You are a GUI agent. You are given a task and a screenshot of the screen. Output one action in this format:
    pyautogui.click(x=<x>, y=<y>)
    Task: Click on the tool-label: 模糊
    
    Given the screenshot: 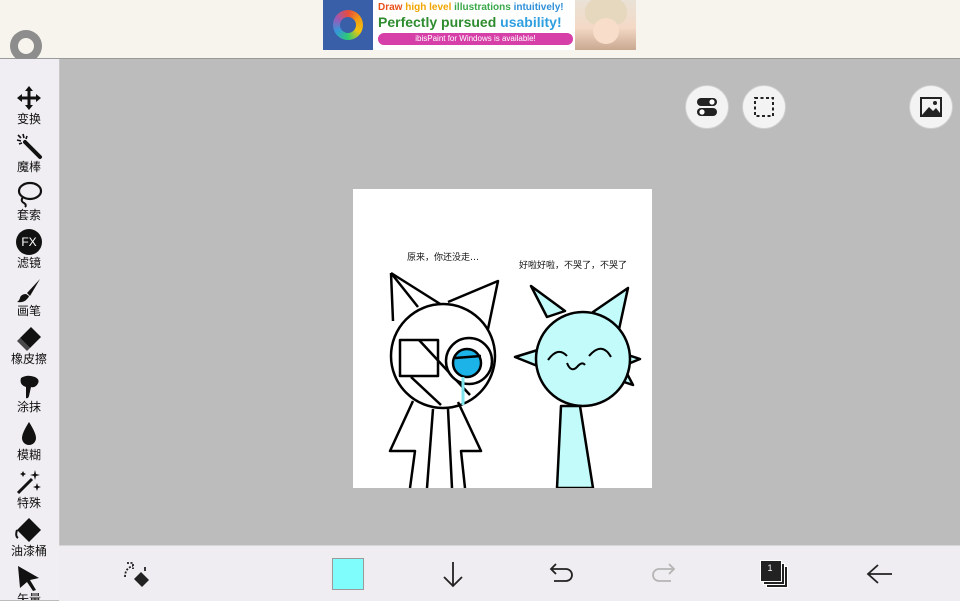 What is the action you would take?
    pyautogui.click(x=28, y=455)
    